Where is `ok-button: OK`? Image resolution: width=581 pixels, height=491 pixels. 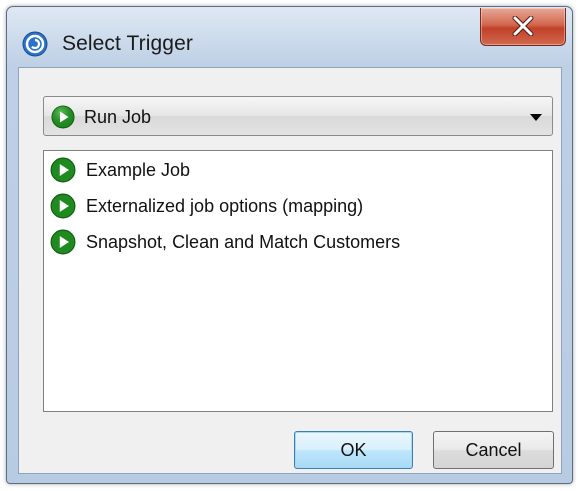 ok-button: OK is located at coordinates (353, 450).